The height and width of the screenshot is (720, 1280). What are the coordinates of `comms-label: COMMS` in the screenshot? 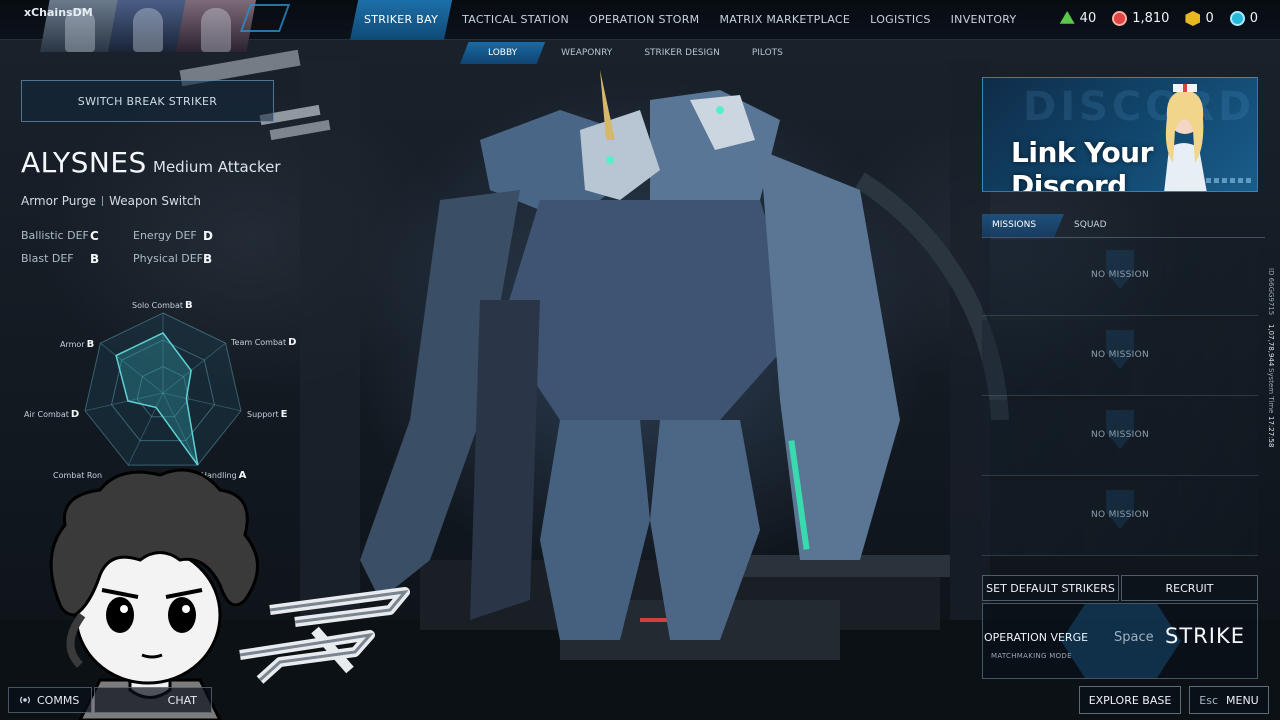 It's located at (58, 700).